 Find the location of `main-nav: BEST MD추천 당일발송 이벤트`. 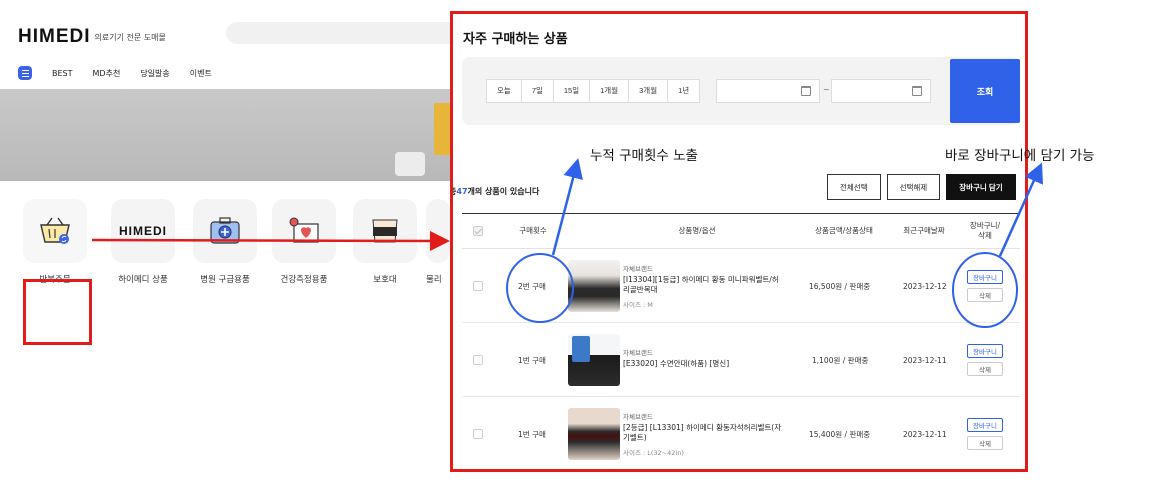

main-nav: BEST MD추천 당일발송 이벤트 is located at coordinates (115, 73).